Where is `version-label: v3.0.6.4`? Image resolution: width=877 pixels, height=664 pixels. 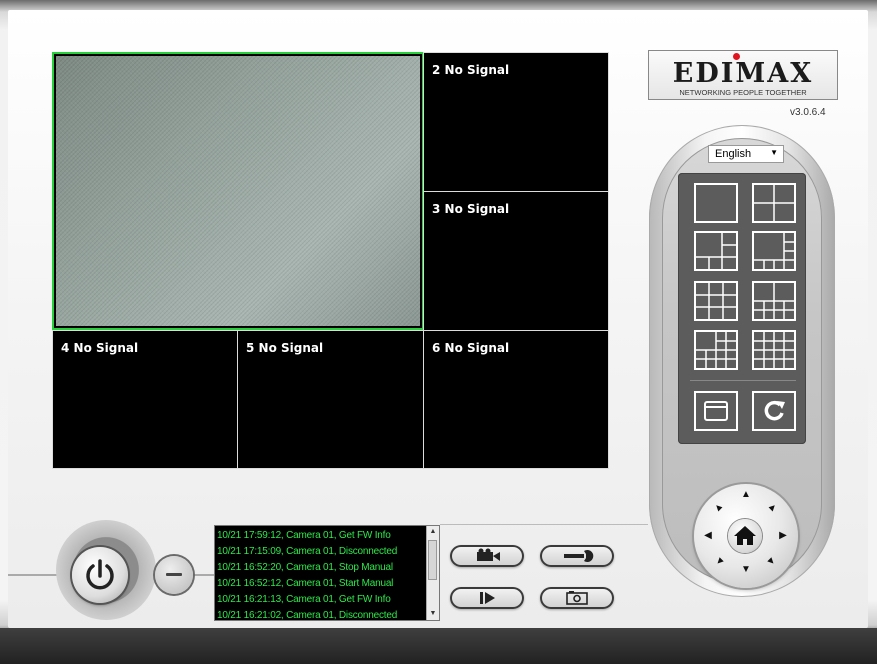 version-label: v3.0.6.4 is located at coordinates (808, 112).